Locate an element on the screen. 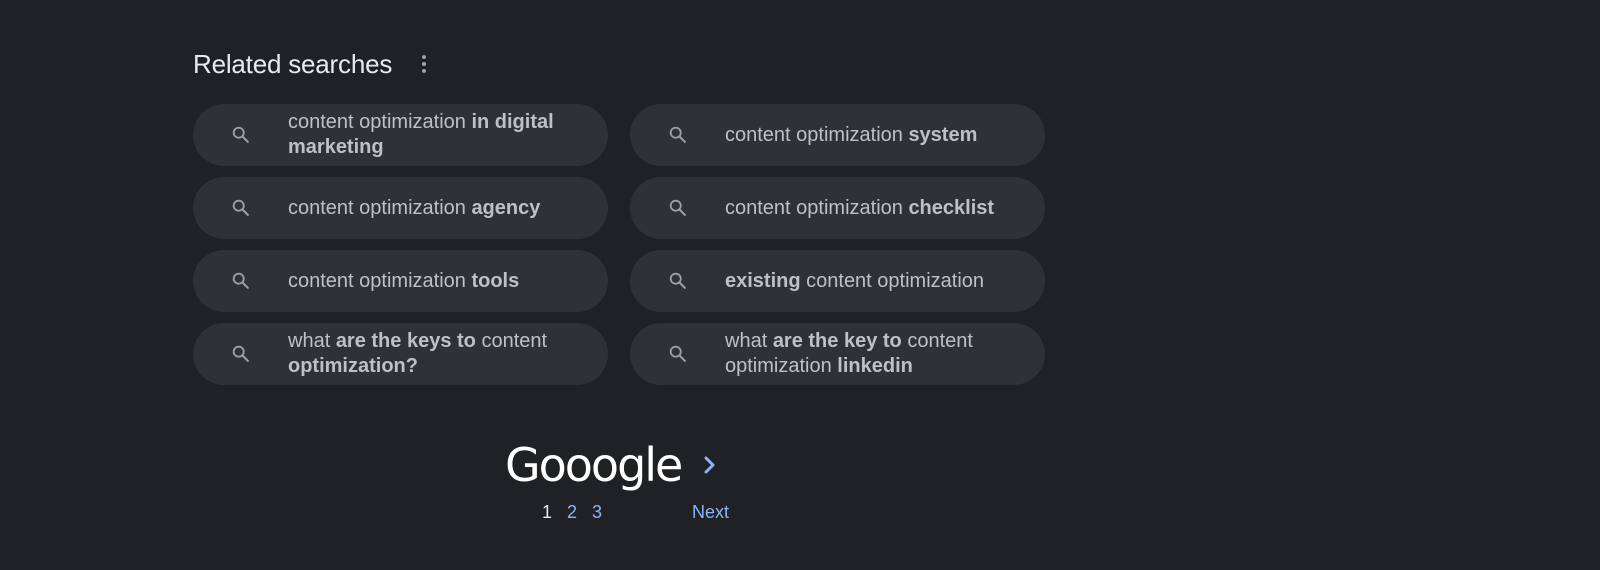 The image size is (1600, 570). chevron-right-icon is located at coordinates (710, 465).